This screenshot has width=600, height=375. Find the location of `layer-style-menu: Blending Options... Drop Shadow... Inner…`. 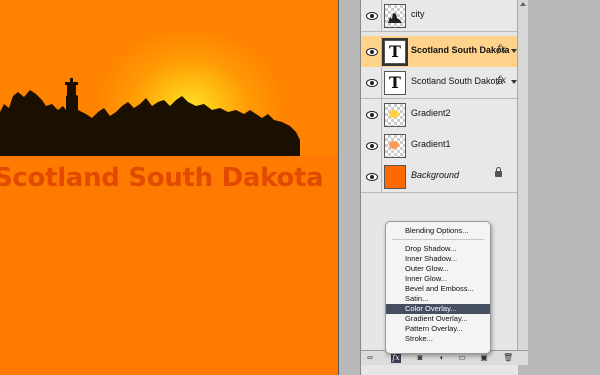

layer-style-menu: Blending Options... Drop Shadow... Inner… is located at coordinates (438, 287).